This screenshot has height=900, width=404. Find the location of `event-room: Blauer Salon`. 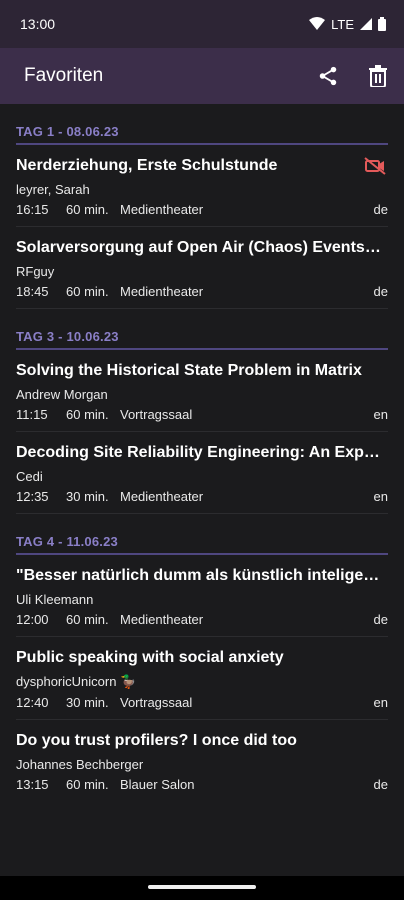

event-room: Blauer Salon is located at coordinates (157, 784).